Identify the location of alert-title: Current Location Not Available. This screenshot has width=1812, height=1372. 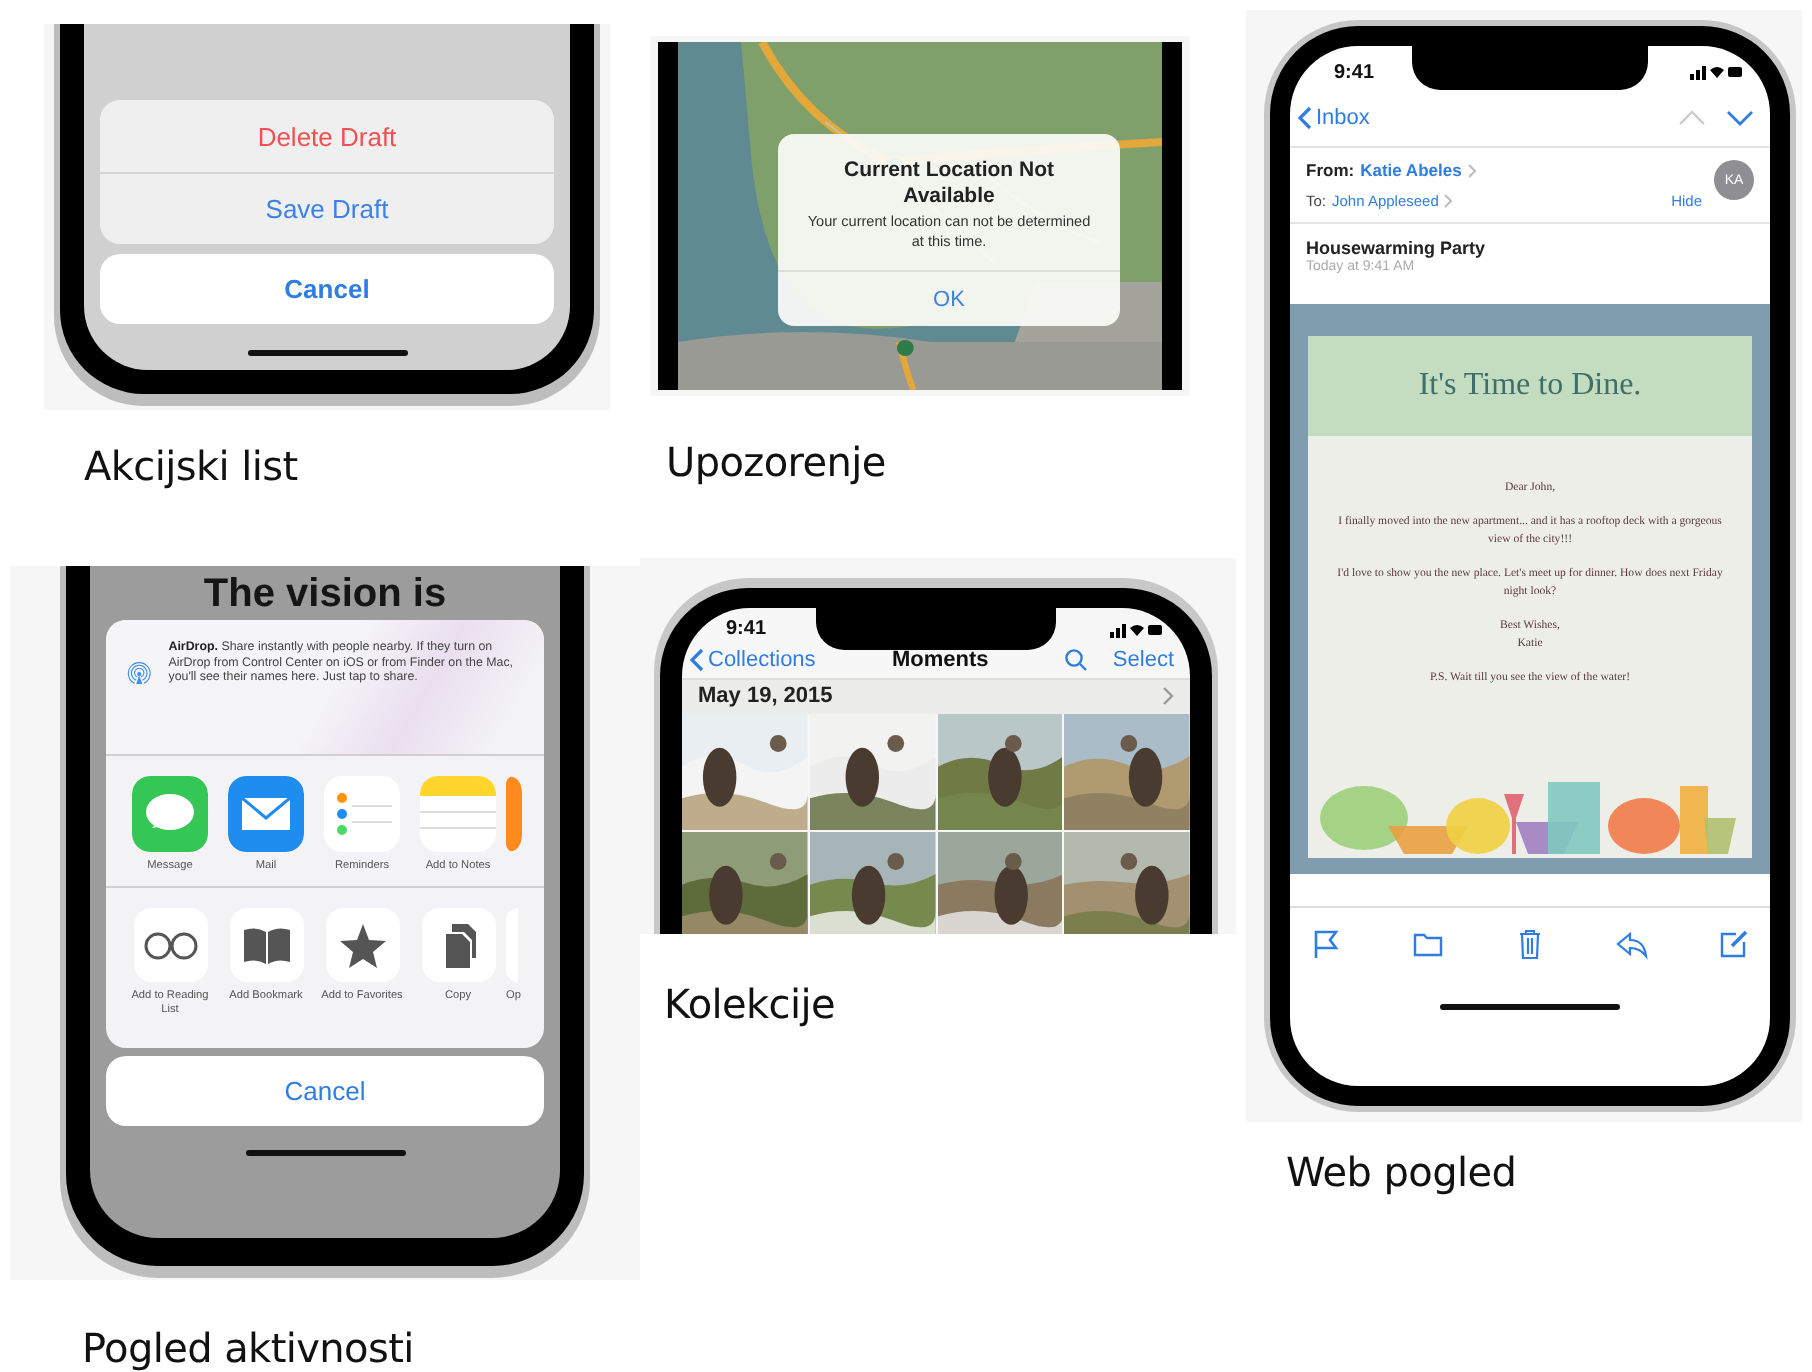
(949, 184).